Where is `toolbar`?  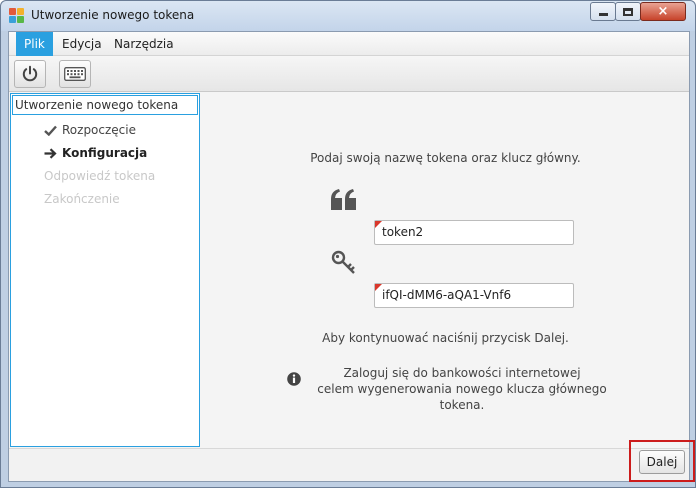 toolbar is located at coordinates (349, 74).